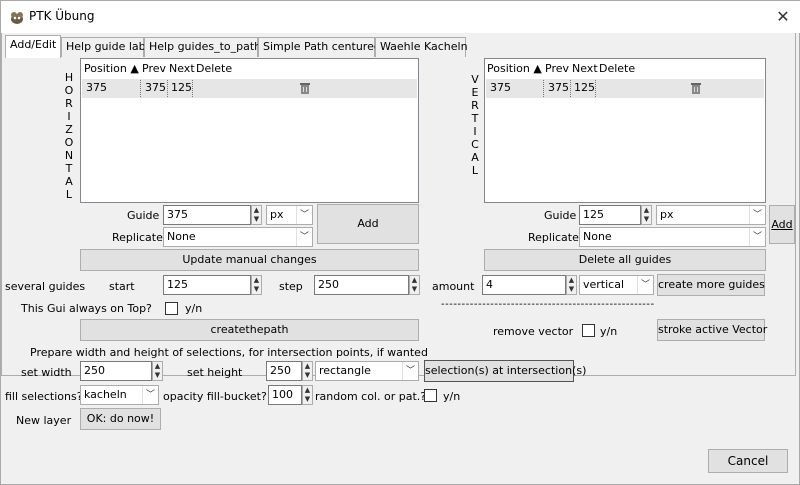 This screenshot has height=485, width=800. What do you see at coordinates (783, 17) in the screenshot?
I see `close-icon: ✕` at bounding box center [783, 17].